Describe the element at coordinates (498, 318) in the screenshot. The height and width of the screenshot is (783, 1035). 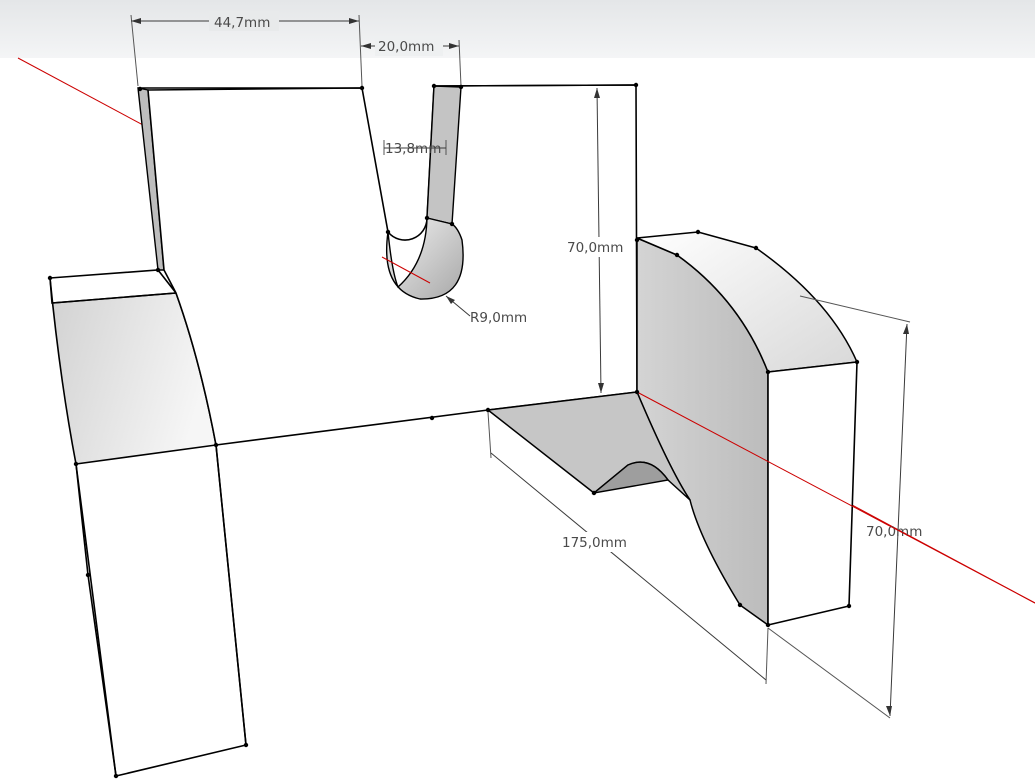
I see `dimension-label: R9,0mm` at that location.